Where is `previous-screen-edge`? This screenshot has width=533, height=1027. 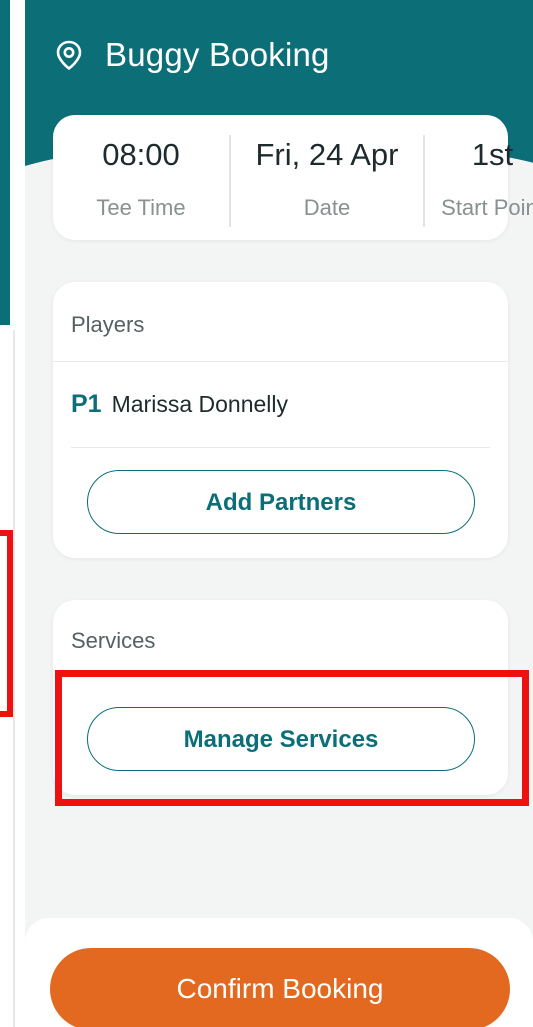 previous-screen-edge is located at coordinates (12, 513).